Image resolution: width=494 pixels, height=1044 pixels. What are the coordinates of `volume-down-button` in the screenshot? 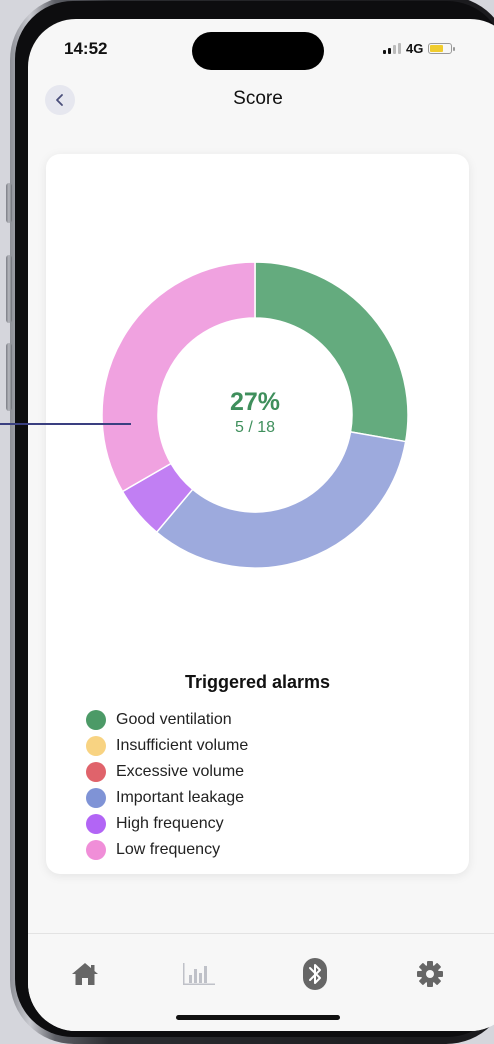 It's located at (9, 377).